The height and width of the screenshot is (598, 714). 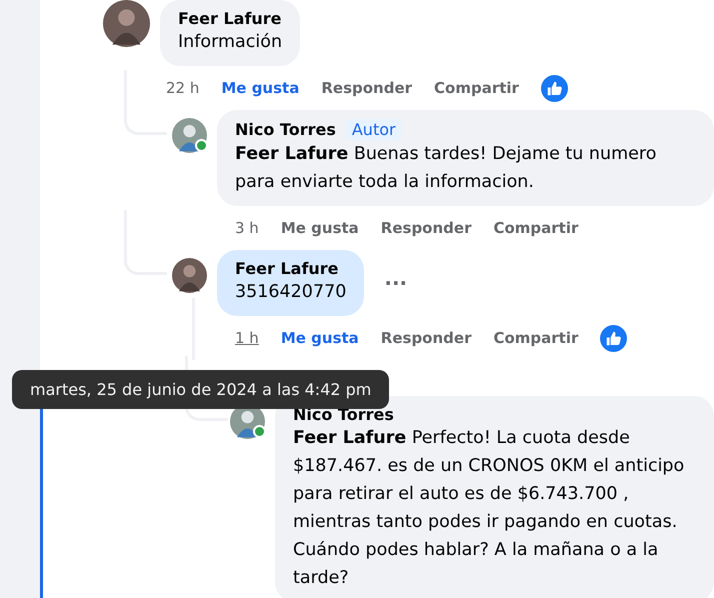 What do you see at coordinates (446, 168) in the screenshot?
I see `comment-text: Feer Lafure Buenas tardes! Dejame tu numero para enviarte toda la informacion.` at bounding box center [446, 168].